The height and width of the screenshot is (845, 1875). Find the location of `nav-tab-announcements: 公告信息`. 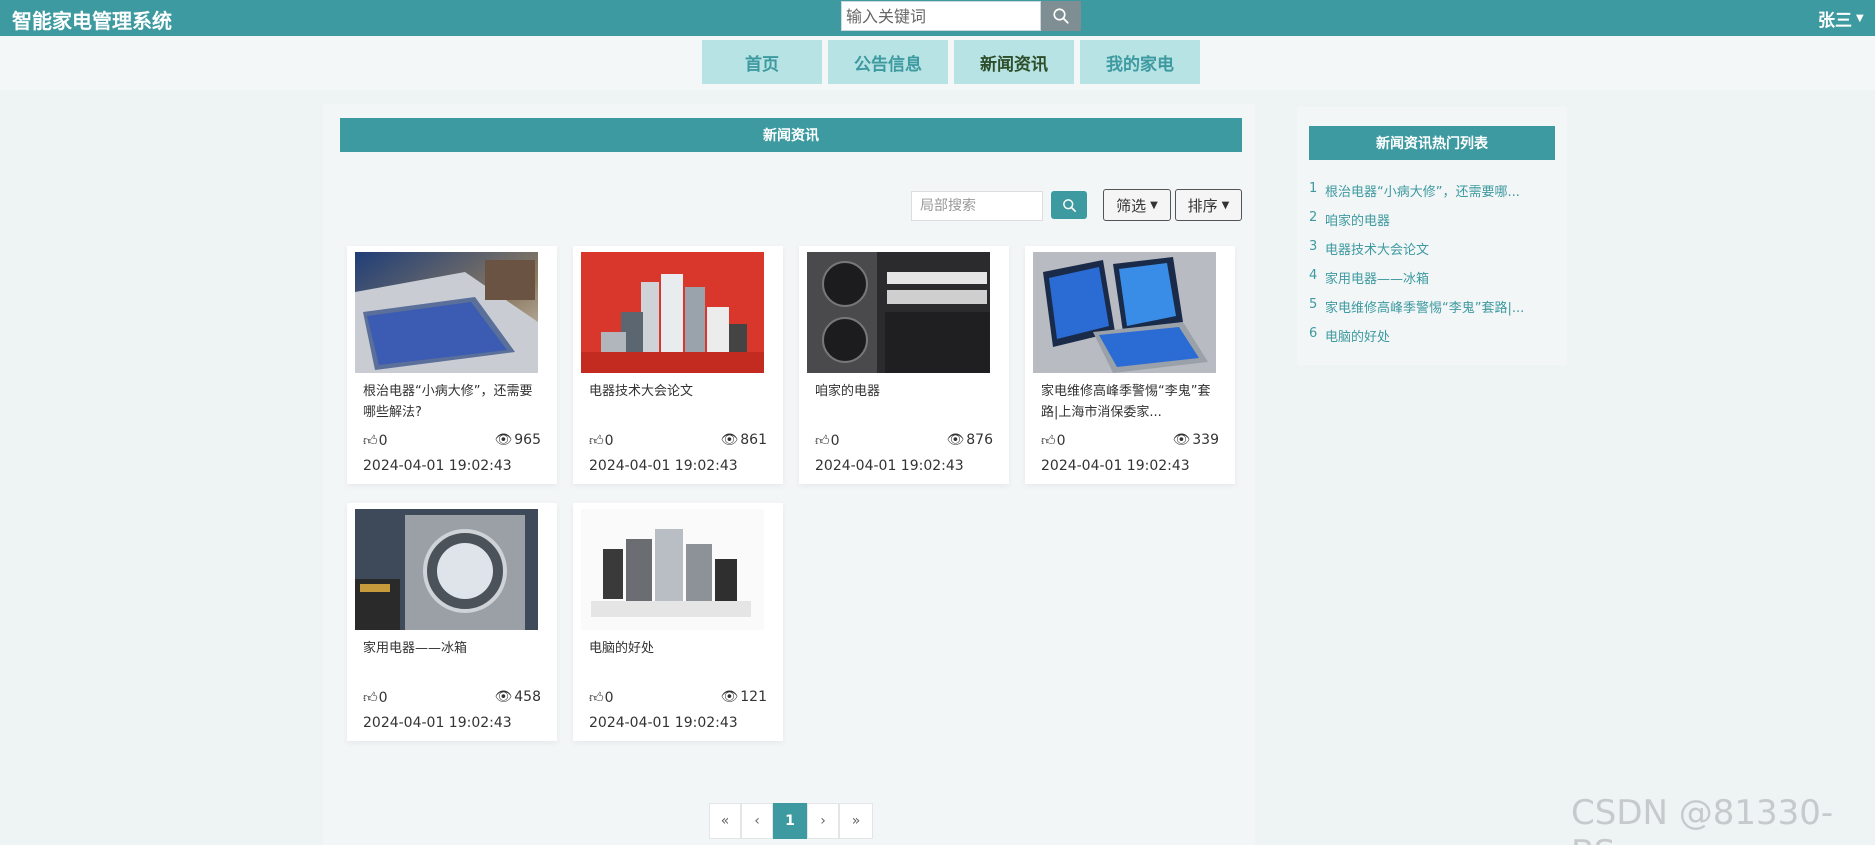

nav-tab-announcements: 公告信息 is located at coordinates (888, 62).